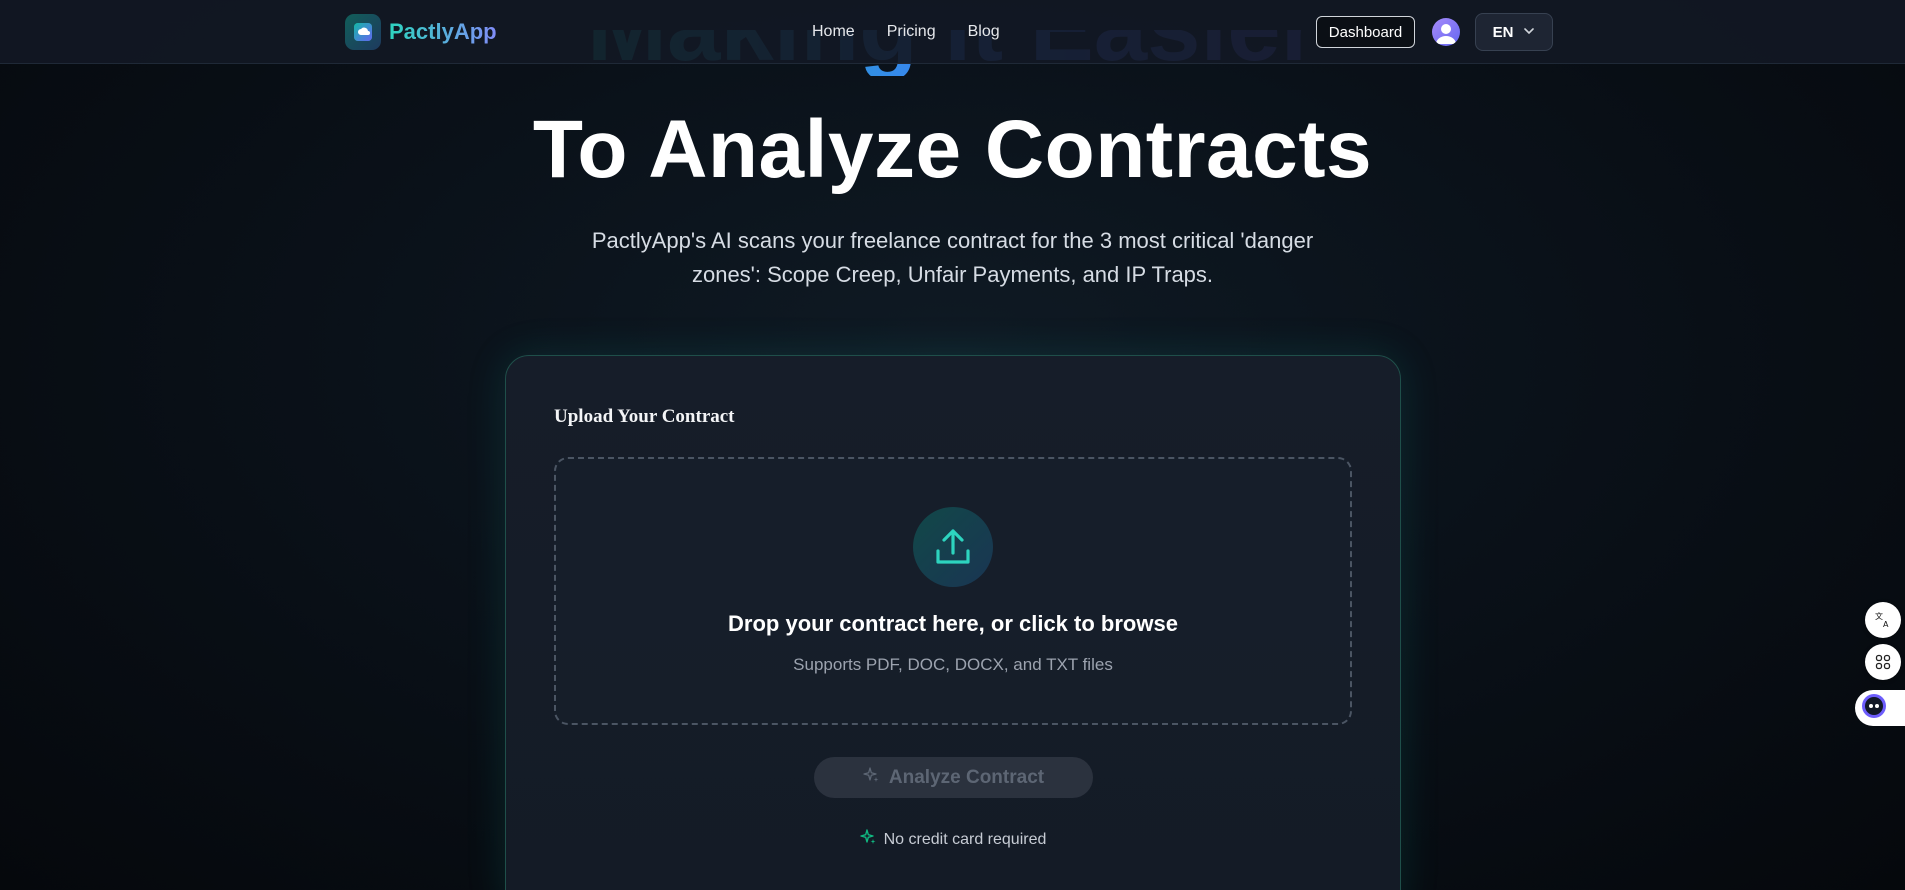 This screenshot has height=890, width=1905. What do you see at coordinates (443, 31) in the screenshot?
I see `brand-name: PactlyApp` at bounding box center [443, 31].